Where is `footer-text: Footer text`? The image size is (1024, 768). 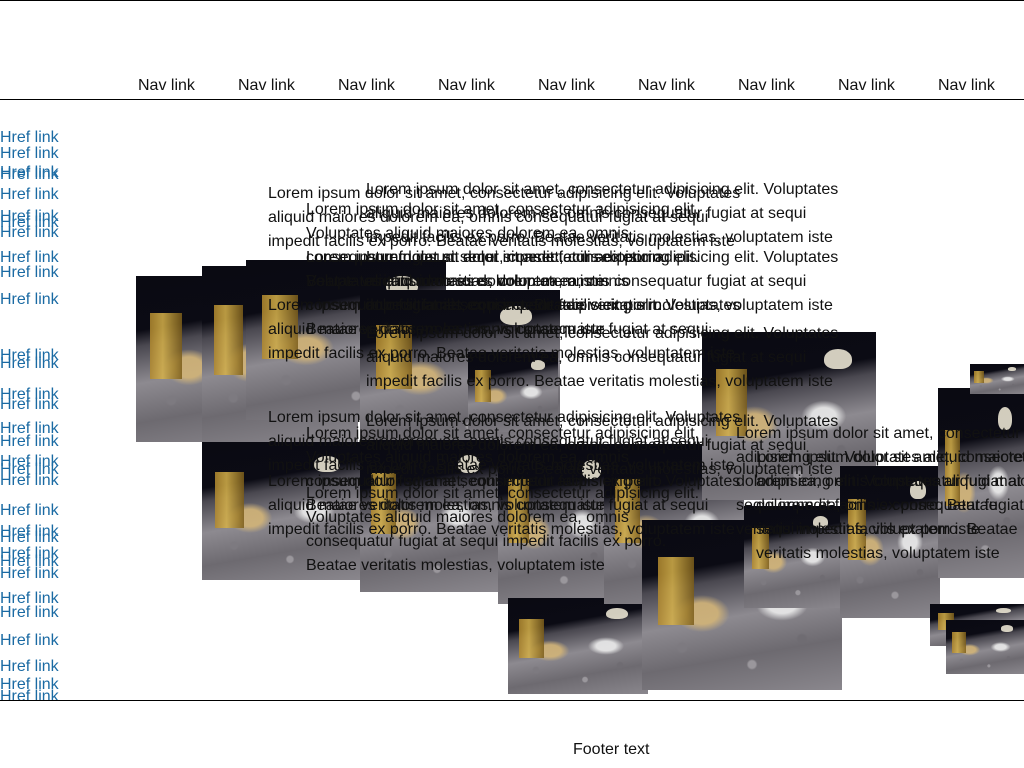 footer-text: Footer text is located at coordinates (611, 749).